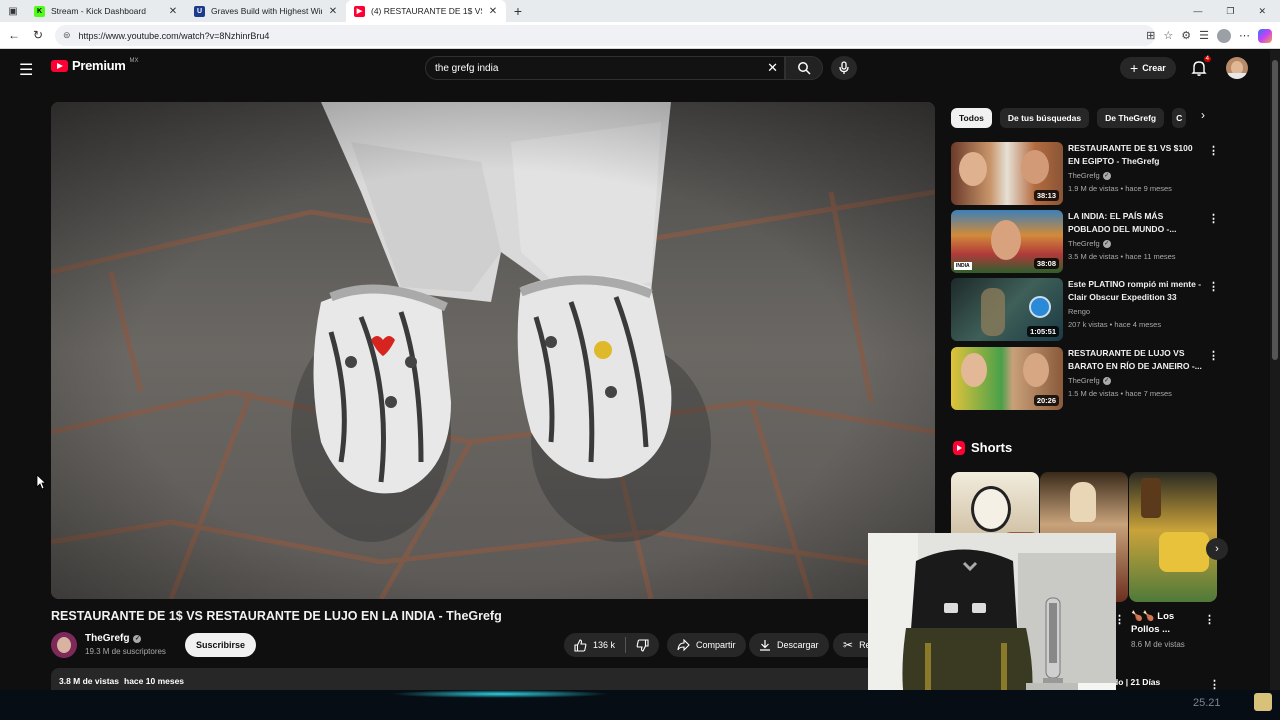 This screenshot has height=720, width=1280. What do you see at coordinates (1217, 549) in the screenshot?
I see `shorts-next-button: ›` at bounding box center [1217, 549].